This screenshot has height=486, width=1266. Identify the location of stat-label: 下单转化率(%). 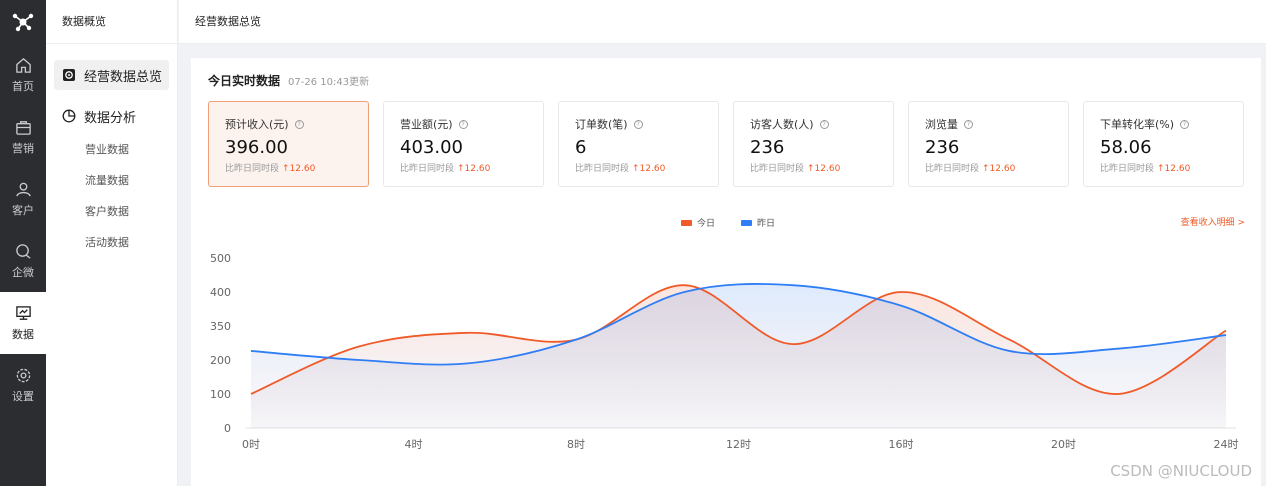
(1137, 124).